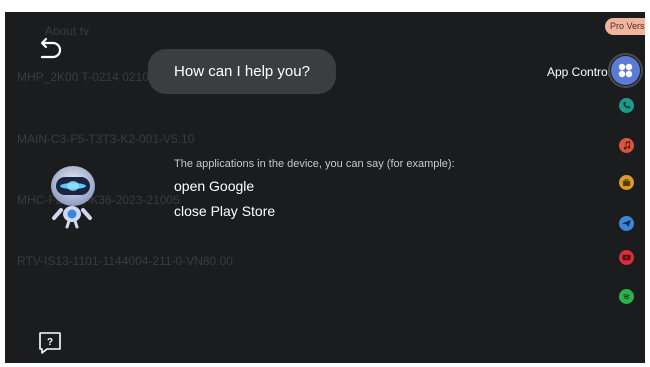  I want to click on youtube-icon, so click(626, 257).